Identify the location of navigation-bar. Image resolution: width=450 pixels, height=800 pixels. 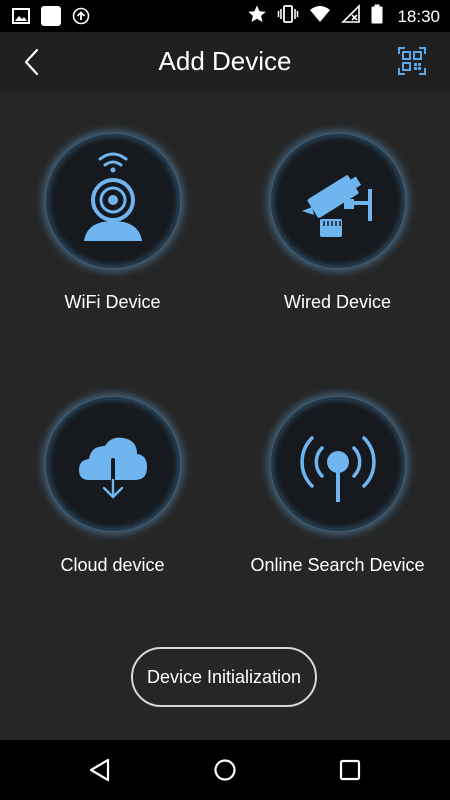
(225, 770).